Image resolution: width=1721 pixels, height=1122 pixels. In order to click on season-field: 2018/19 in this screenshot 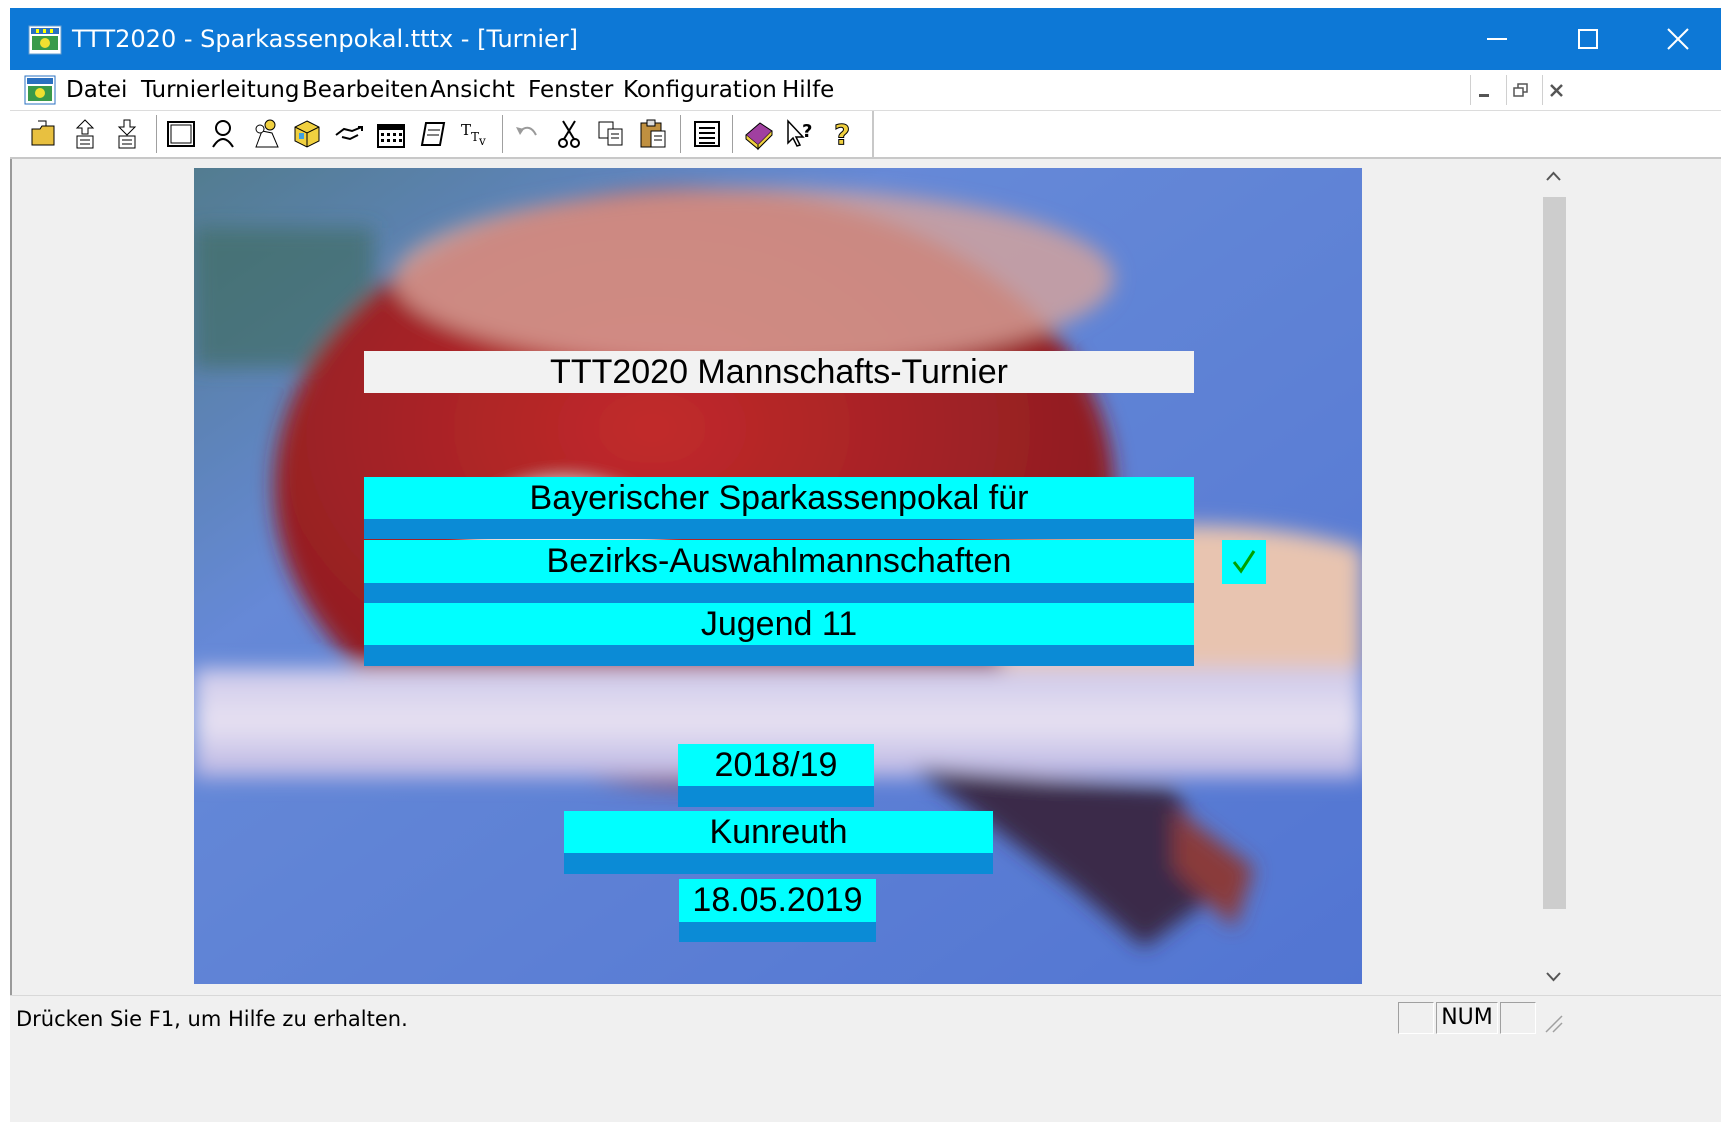, I will do `click(776, 775)`.